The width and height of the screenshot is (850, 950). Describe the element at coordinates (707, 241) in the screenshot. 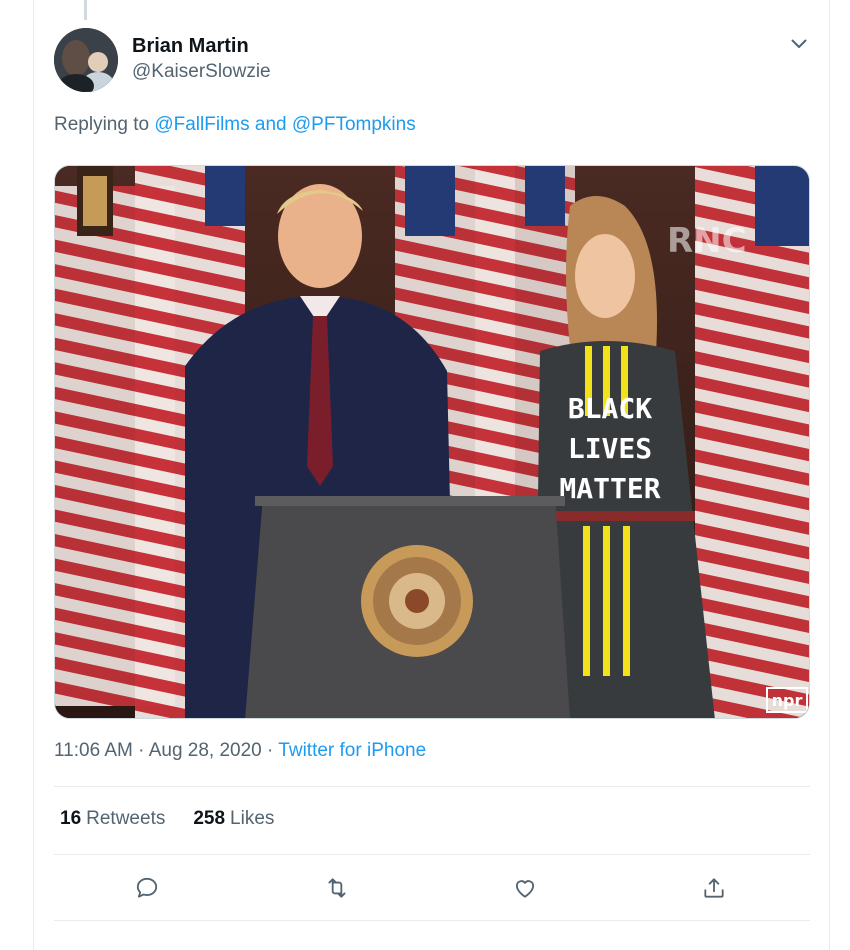

I see `rnc-watermark: RNC` at that location.